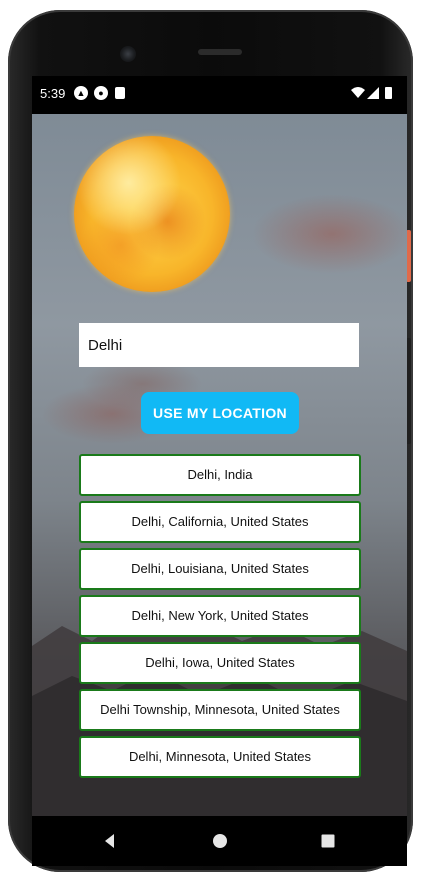 Image resolution: width=421 pixels, height=880 pixels. I want to click on city-result-item: Delhi, India, so click(220, 475).